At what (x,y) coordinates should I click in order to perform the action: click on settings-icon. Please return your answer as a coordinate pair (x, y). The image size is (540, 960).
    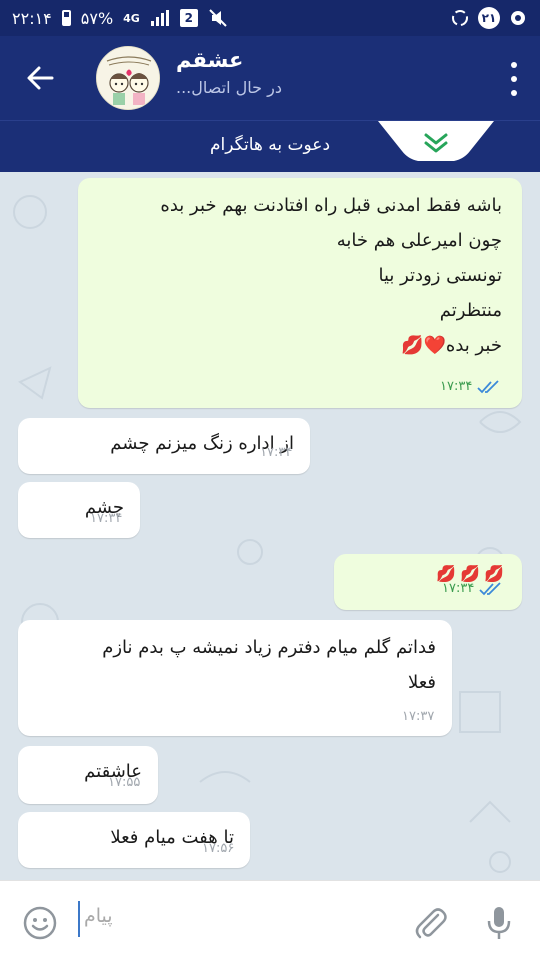
    Looking at the image, I should click on (518, 18).